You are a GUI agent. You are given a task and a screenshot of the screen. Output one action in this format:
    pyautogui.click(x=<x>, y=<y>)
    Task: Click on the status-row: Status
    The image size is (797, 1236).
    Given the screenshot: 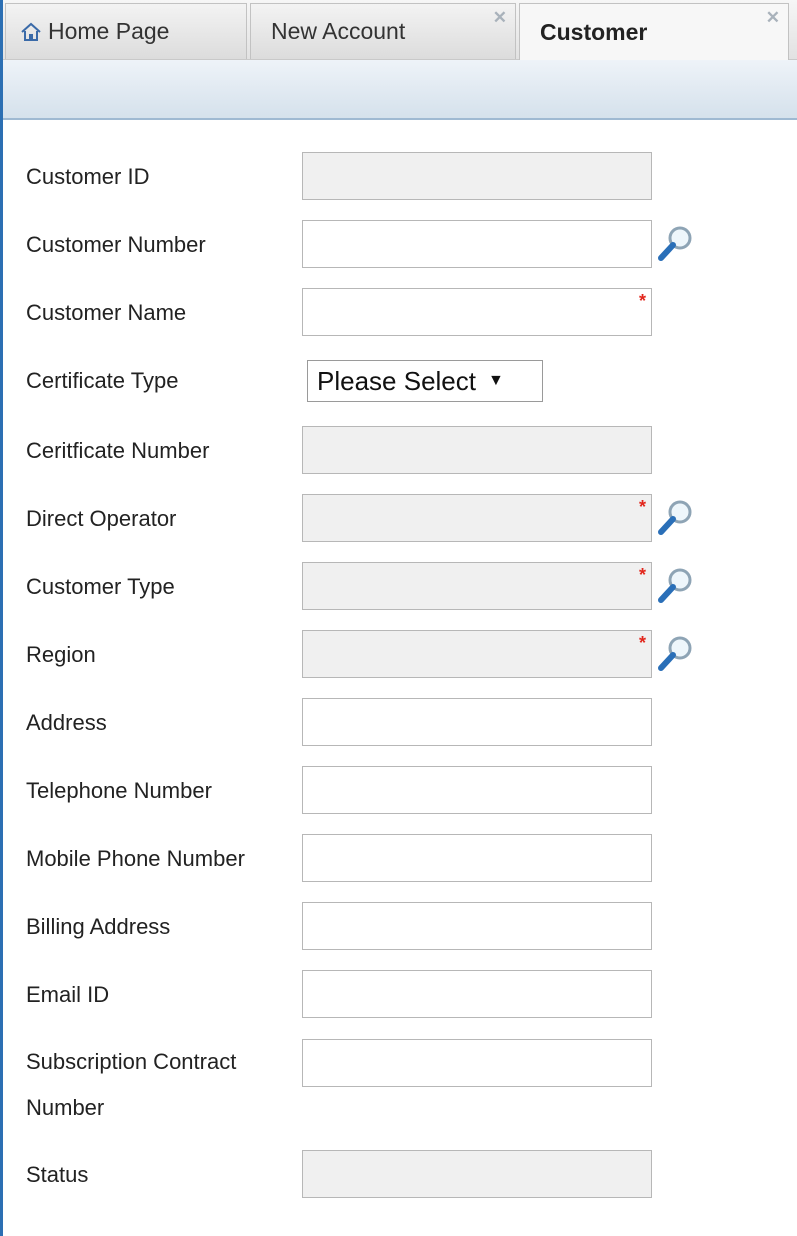 What is the action you would take?
    pyautogui.click(x=400, y=1175)
    